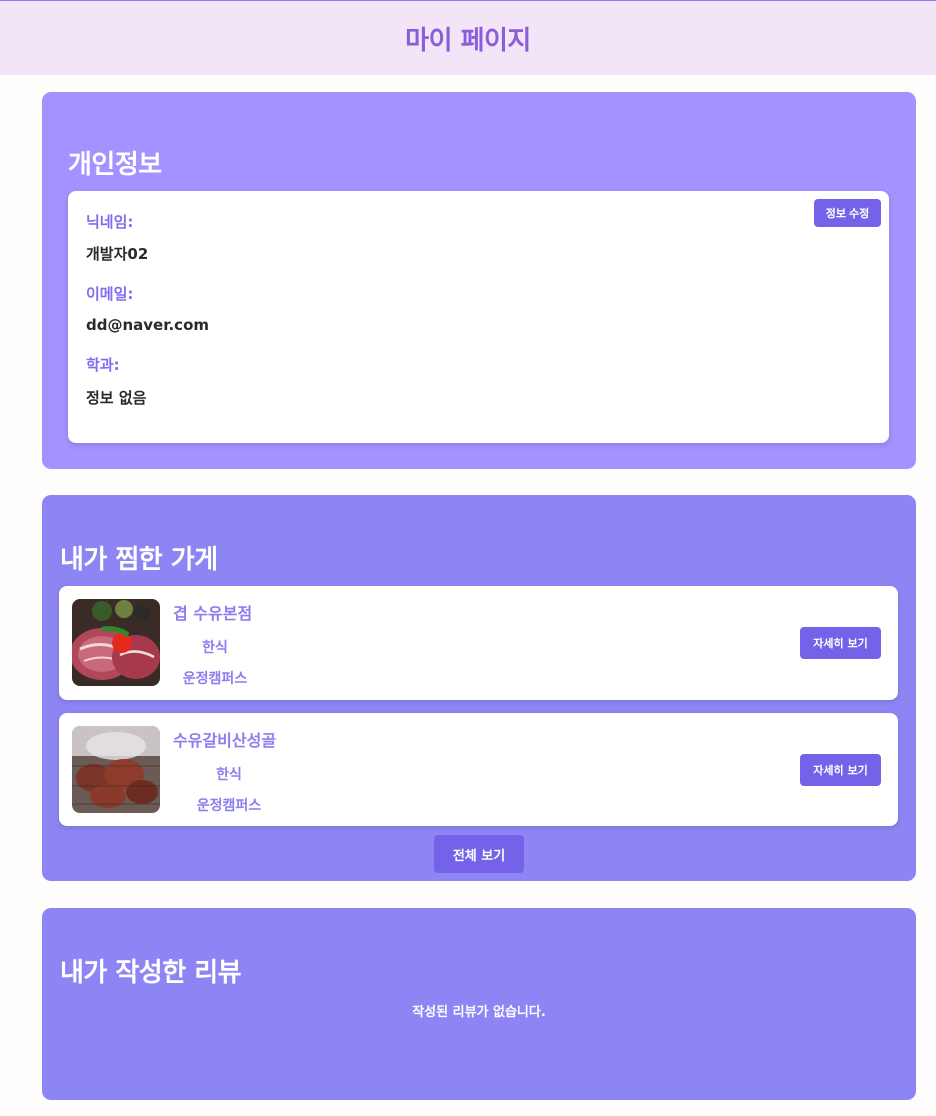  I want to click on reviews-empty-message: 작성된 리뷰가 없습니다., so click(479, 1012).